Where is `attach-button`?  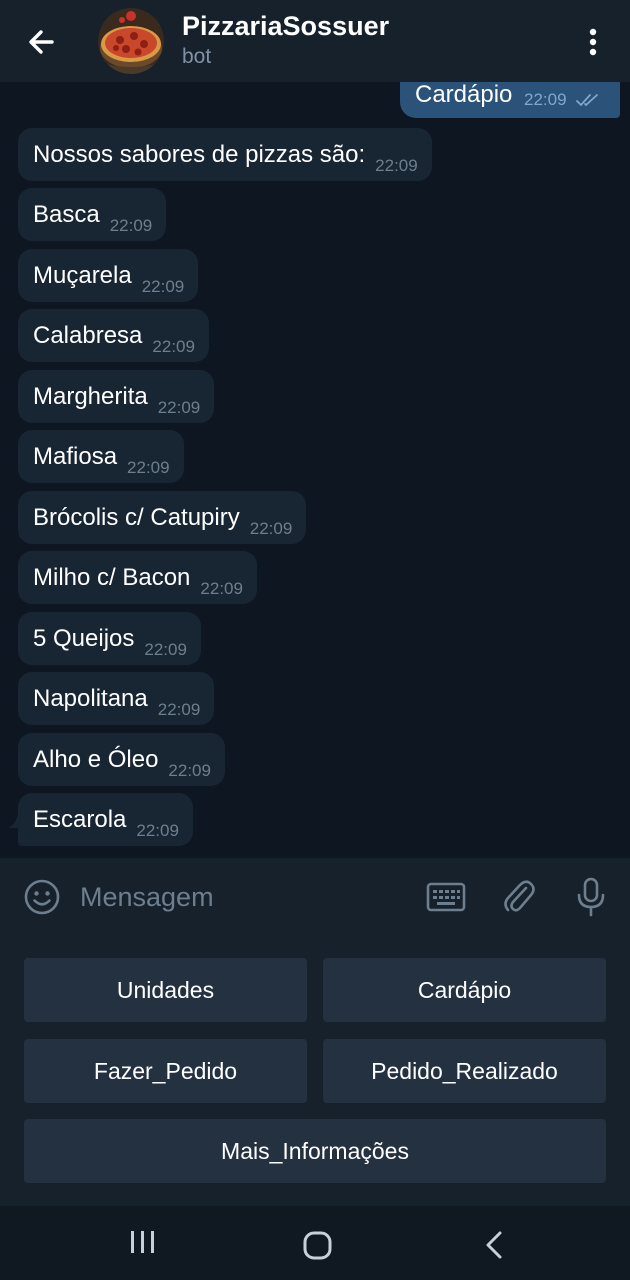
attach-button is located at coordinates (519, 897).